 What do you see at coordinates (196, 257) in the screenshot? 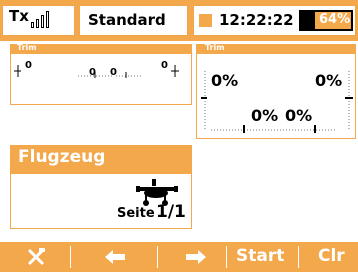
I see `arrow-right-icon` at bounding box center [196, 257].